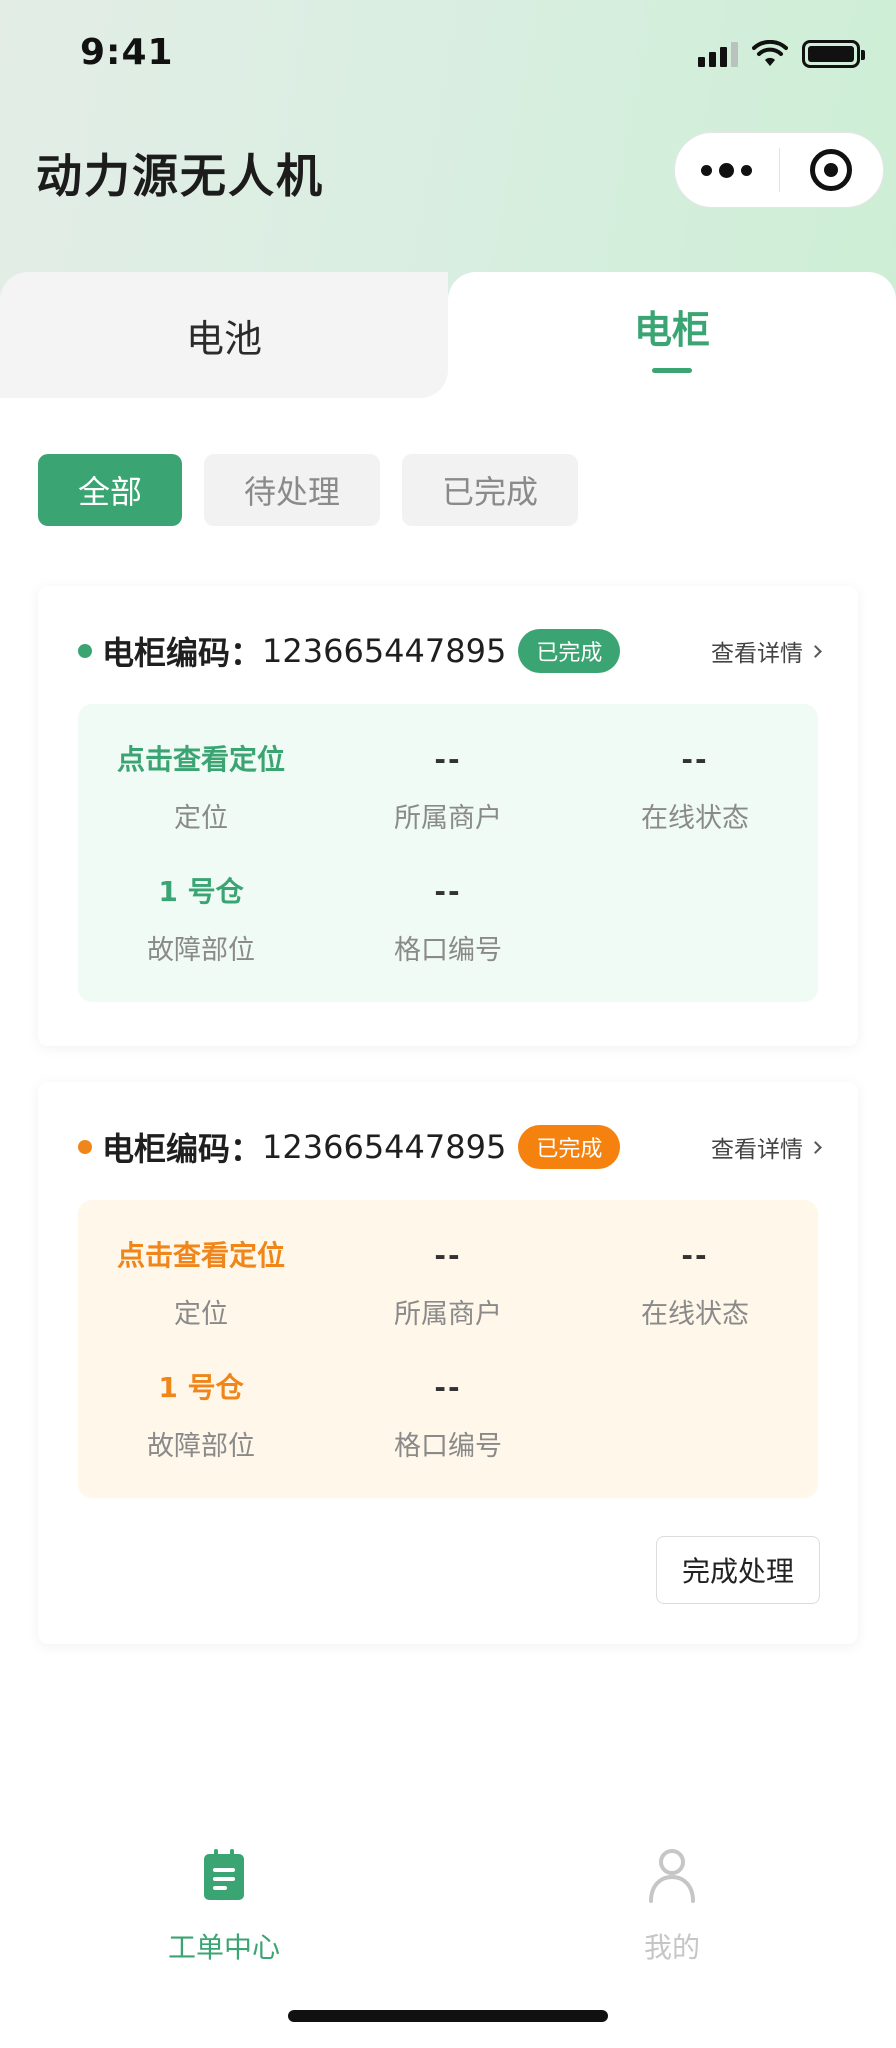 This screenshot has width=896, height=2048. I want to click on home-indicator, so click(448, 2016).